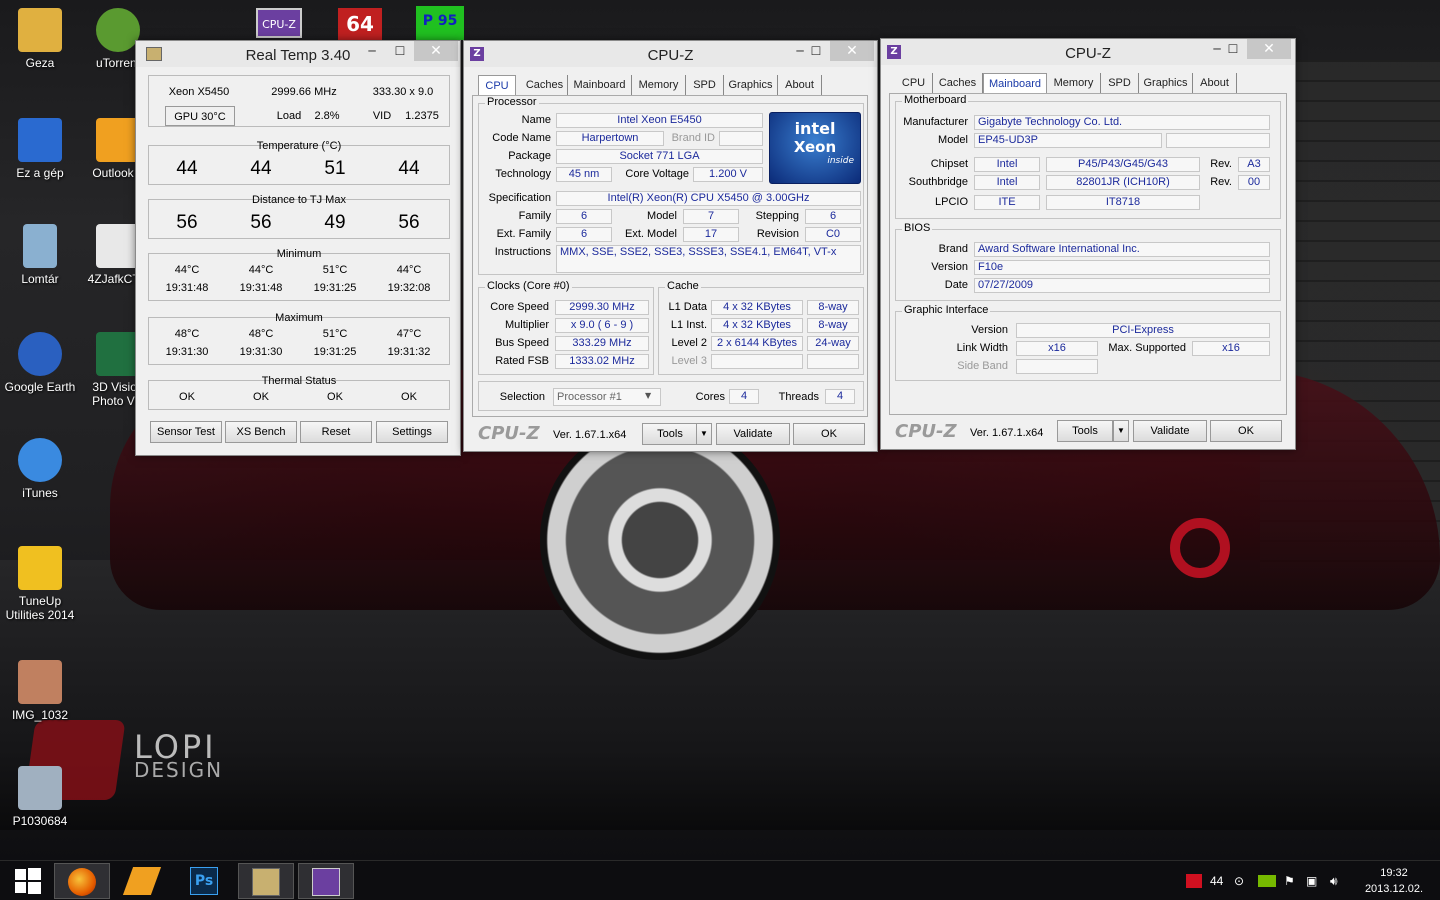 This screenshot has width=1440, height=900. I want to click on tray-chevron-icon: ⊙, so click(1239, 880).